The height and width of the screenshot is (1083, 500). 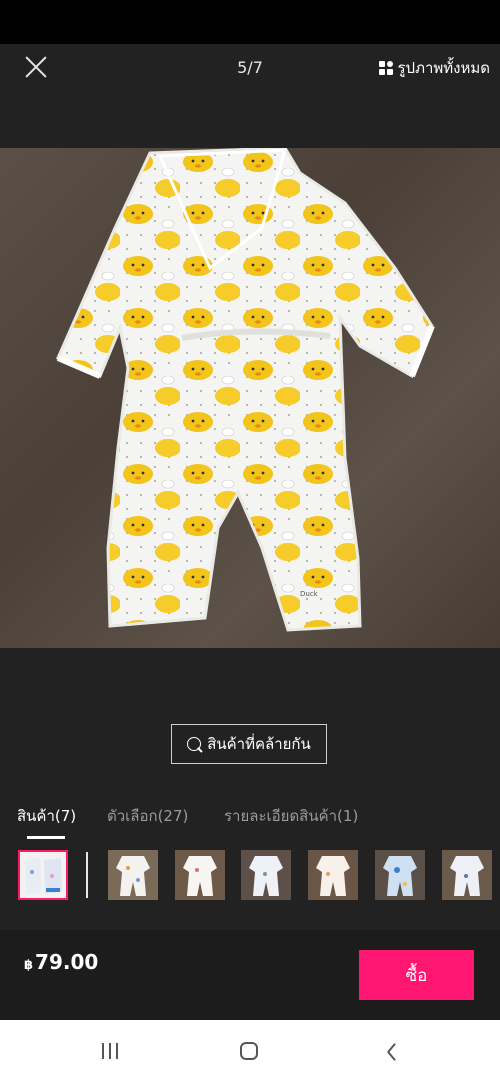 I want to click on thumbnail-strip, so click(x=250, y=876).